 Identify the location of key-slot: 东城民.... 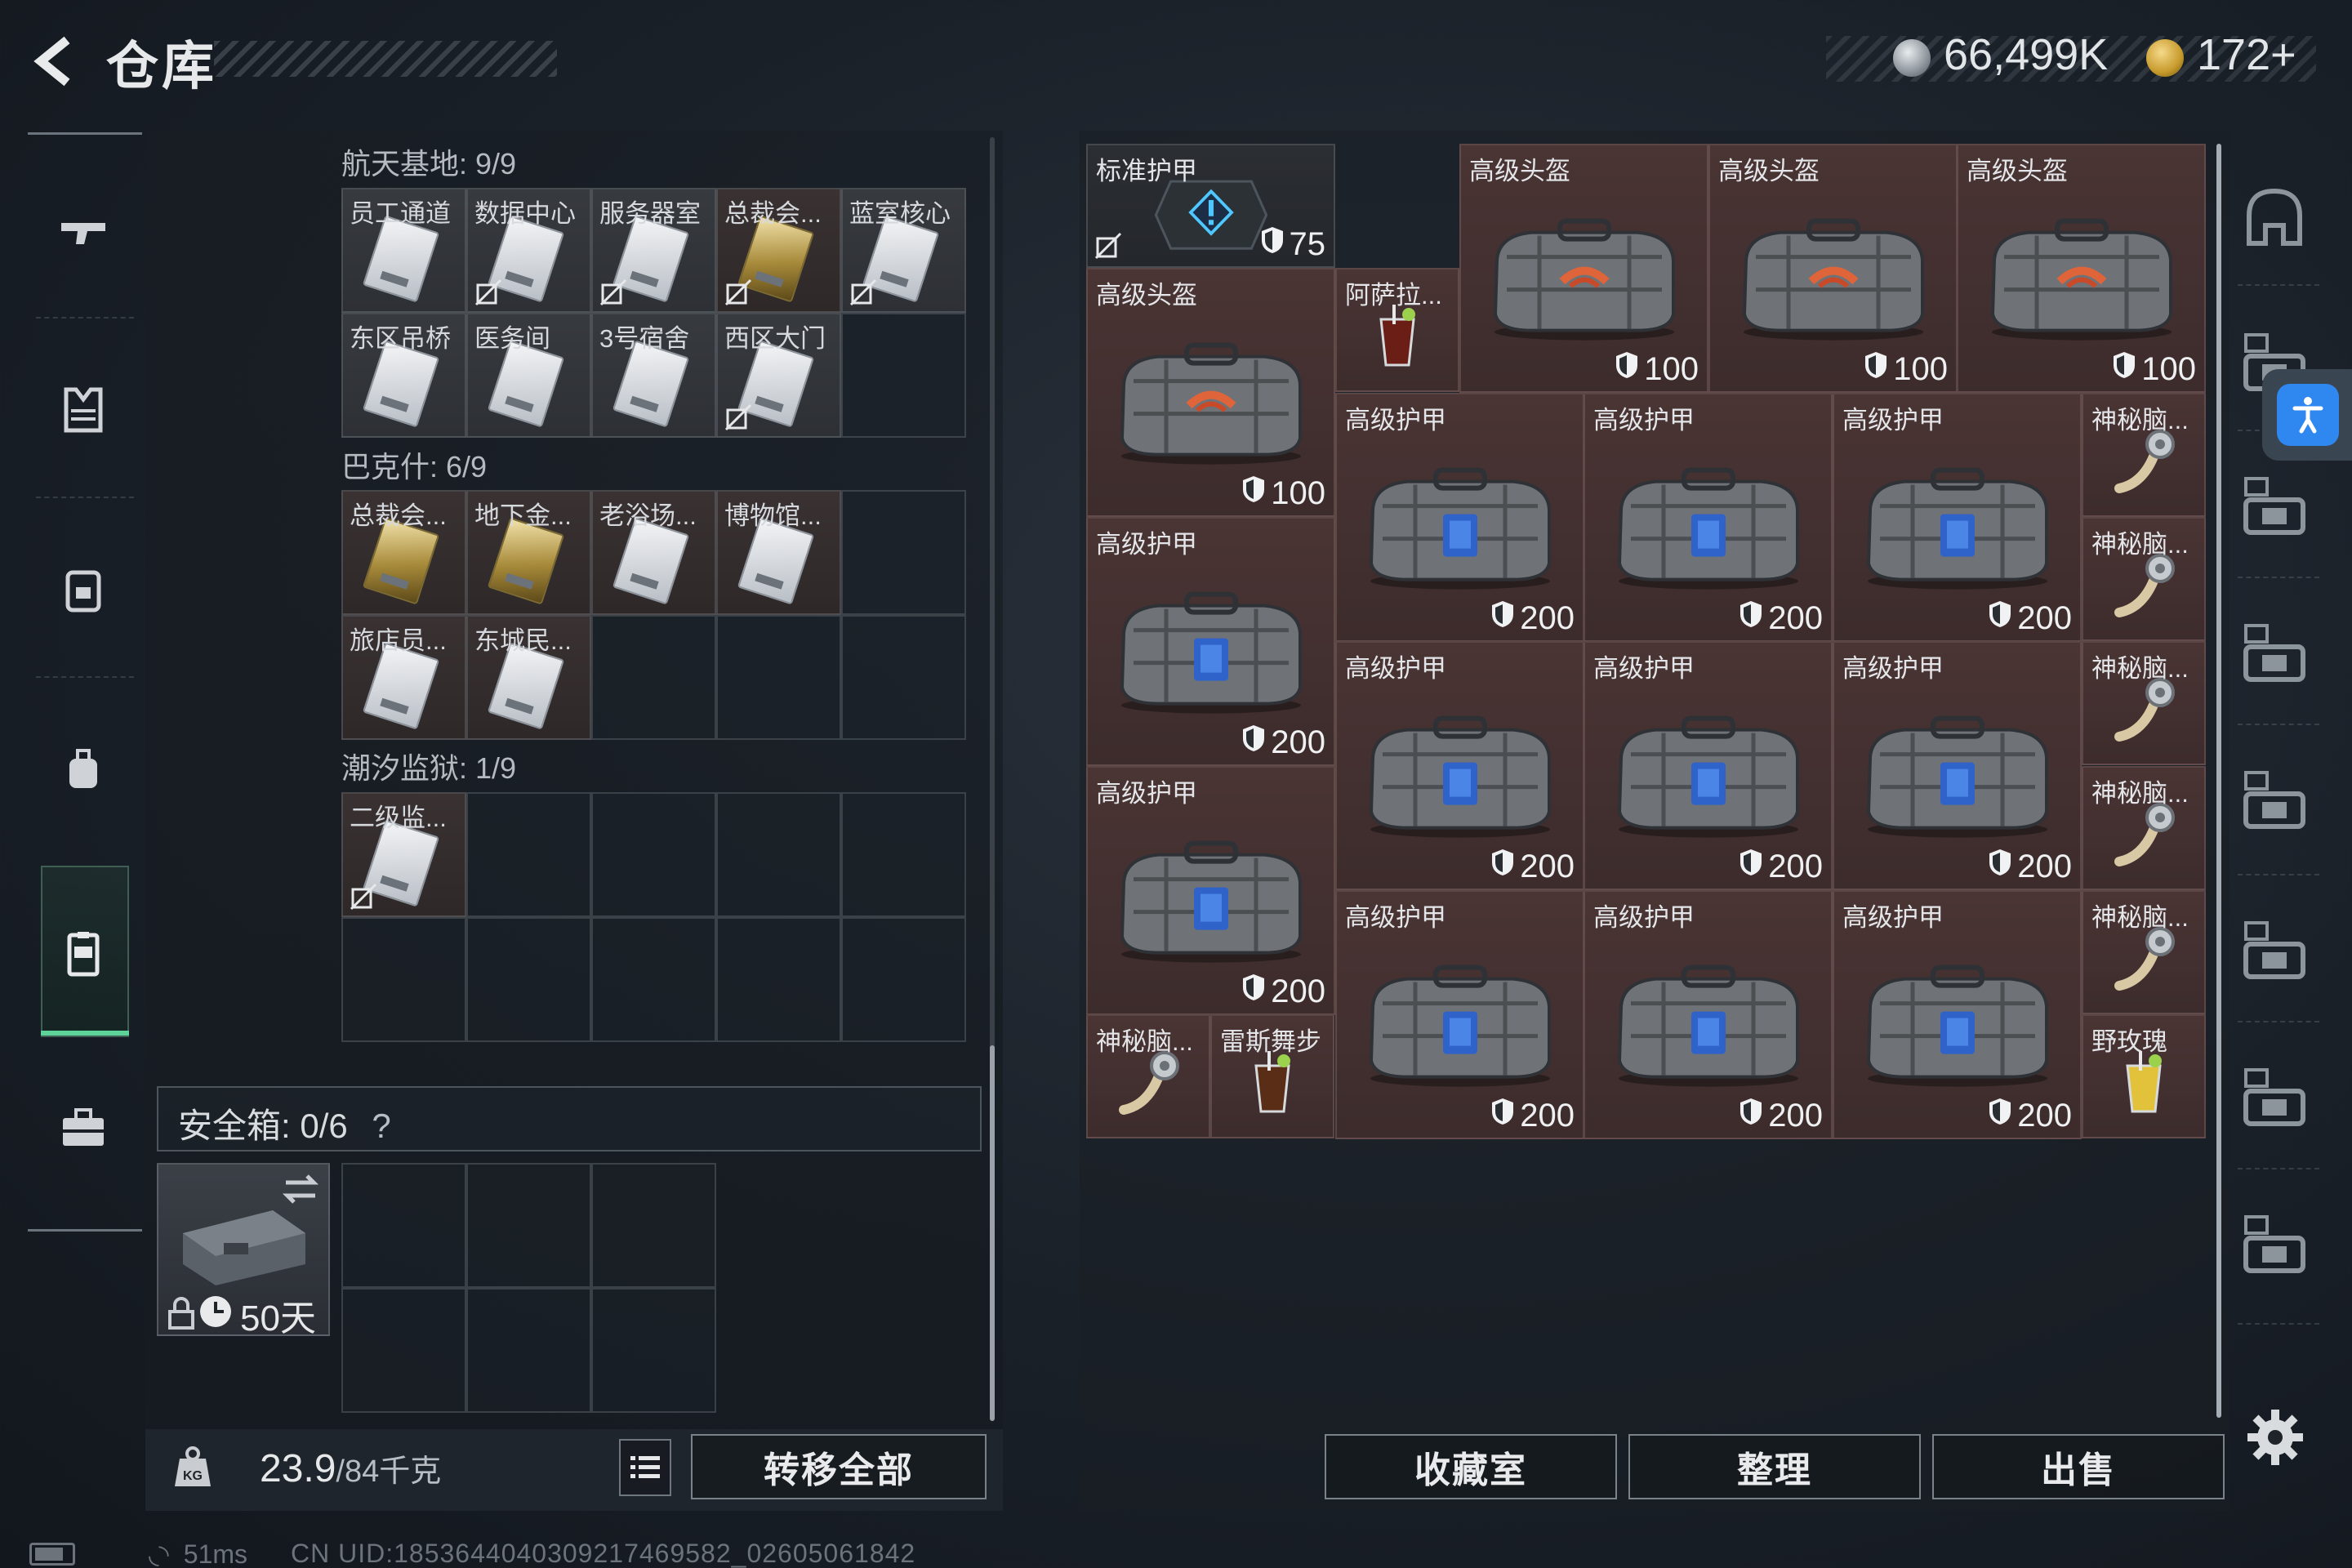
(528, 677).